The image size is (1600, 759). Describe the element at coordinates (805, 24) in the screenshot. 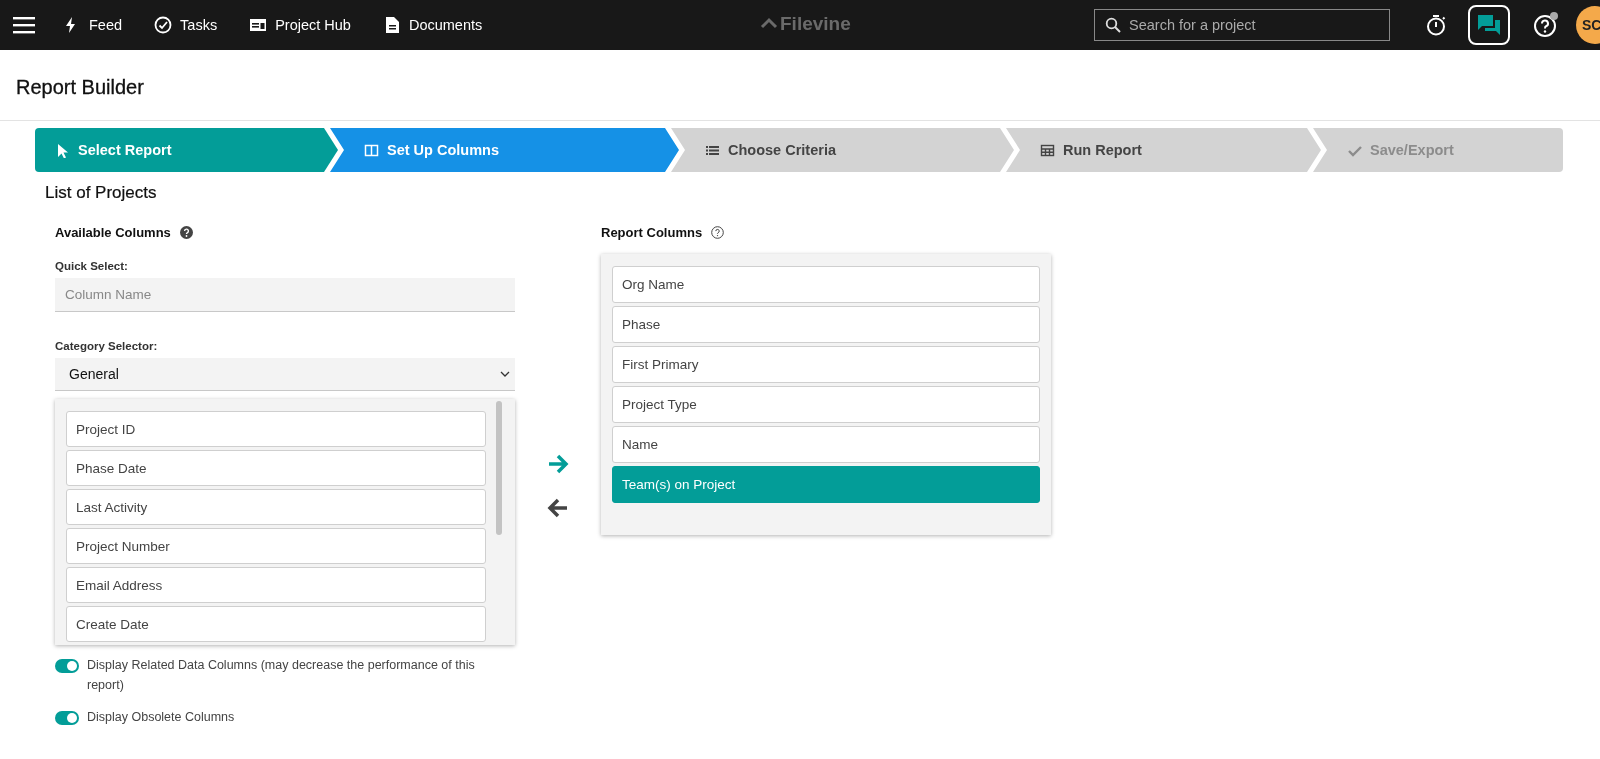

I see `logo: Filevine` at that location.